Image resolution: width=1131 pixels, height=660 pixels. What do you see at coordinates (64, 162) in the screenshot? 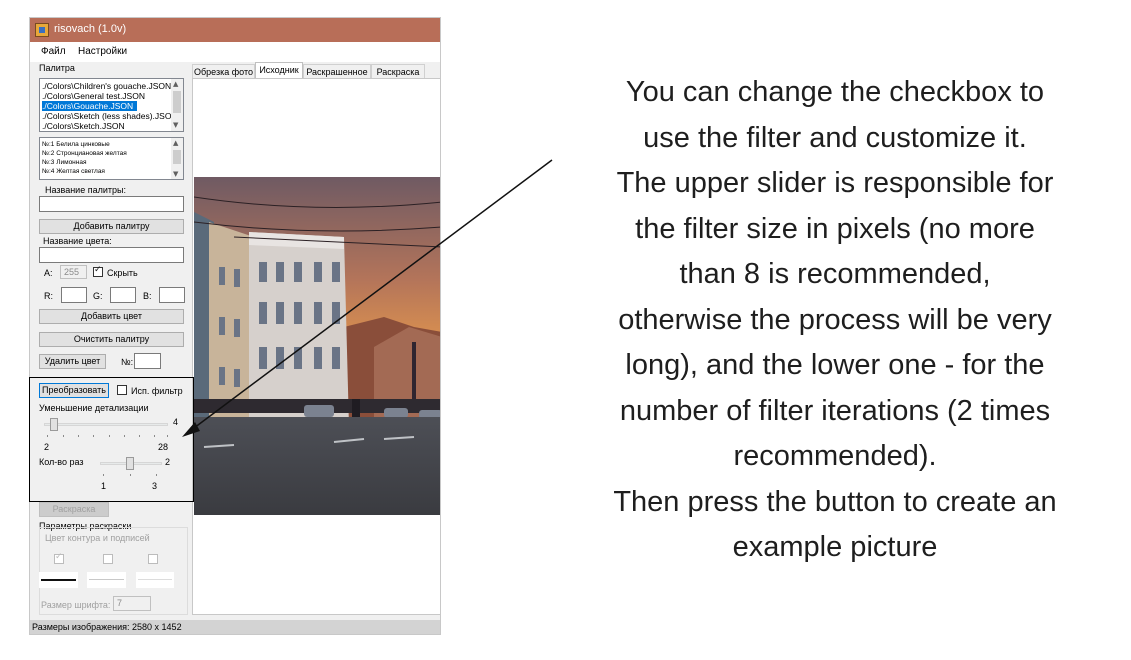
I see `color-list-item: №:3 Лимонная` at bounding box center [64, 162].